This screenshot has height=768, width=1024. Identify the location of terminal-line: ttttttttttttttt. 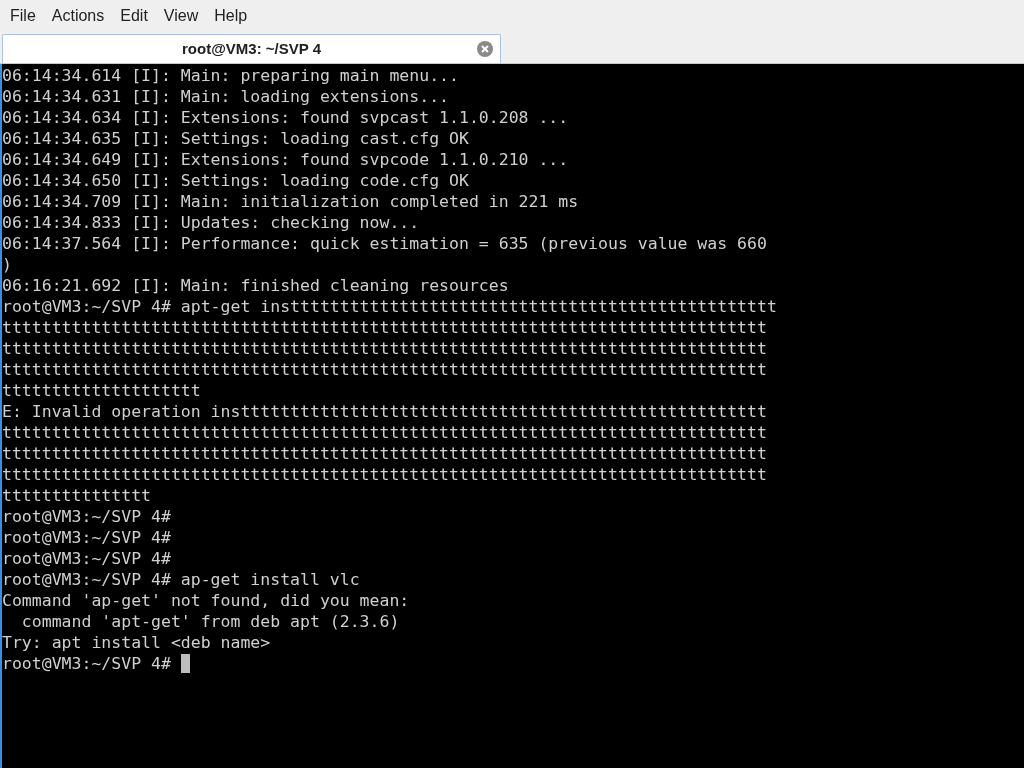
(77, 495).